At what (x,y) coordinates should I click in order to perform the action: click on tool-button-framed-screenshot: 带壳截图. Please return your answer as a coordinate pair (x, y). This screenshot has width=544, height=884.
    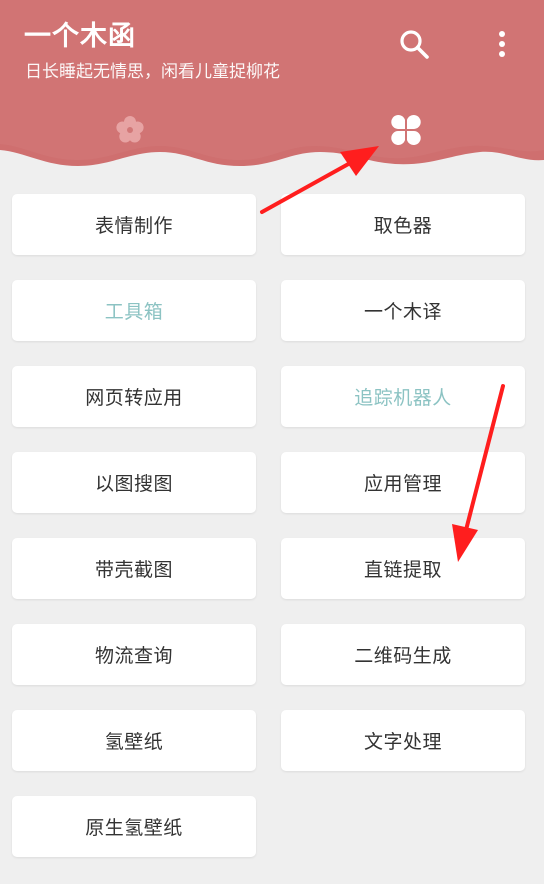
    Looking at the image, I should click on (134, 568).